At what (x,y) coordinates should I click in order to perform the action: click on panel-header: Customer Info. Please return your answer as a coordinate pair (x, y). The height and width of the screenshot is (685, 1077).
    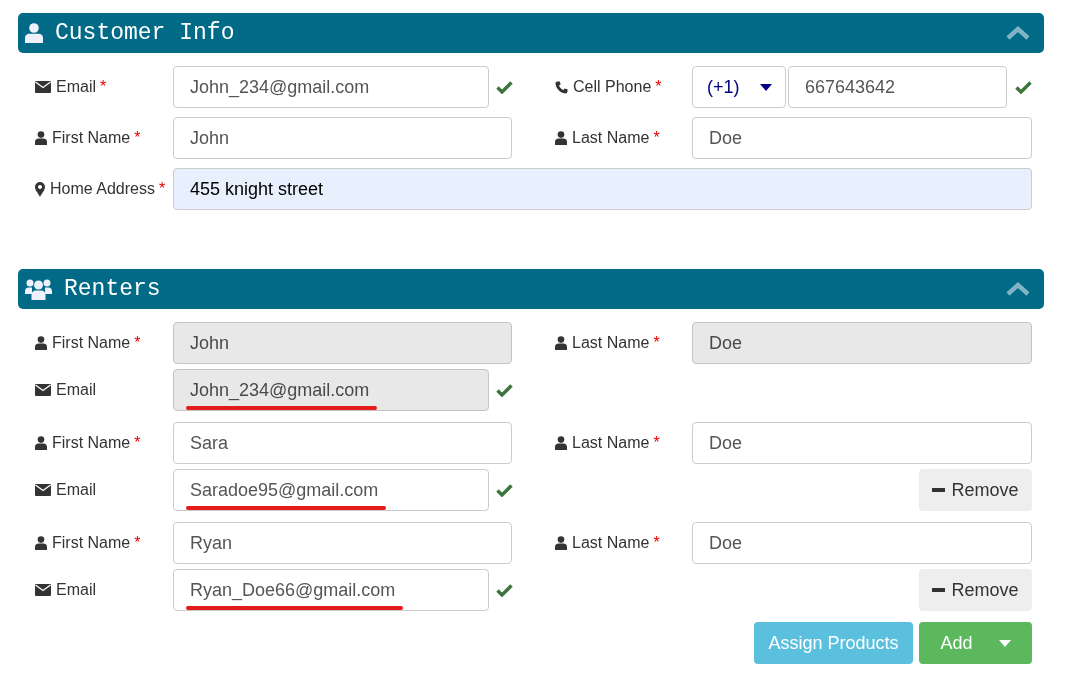
    Looking at the image, I should click on (531, 33).